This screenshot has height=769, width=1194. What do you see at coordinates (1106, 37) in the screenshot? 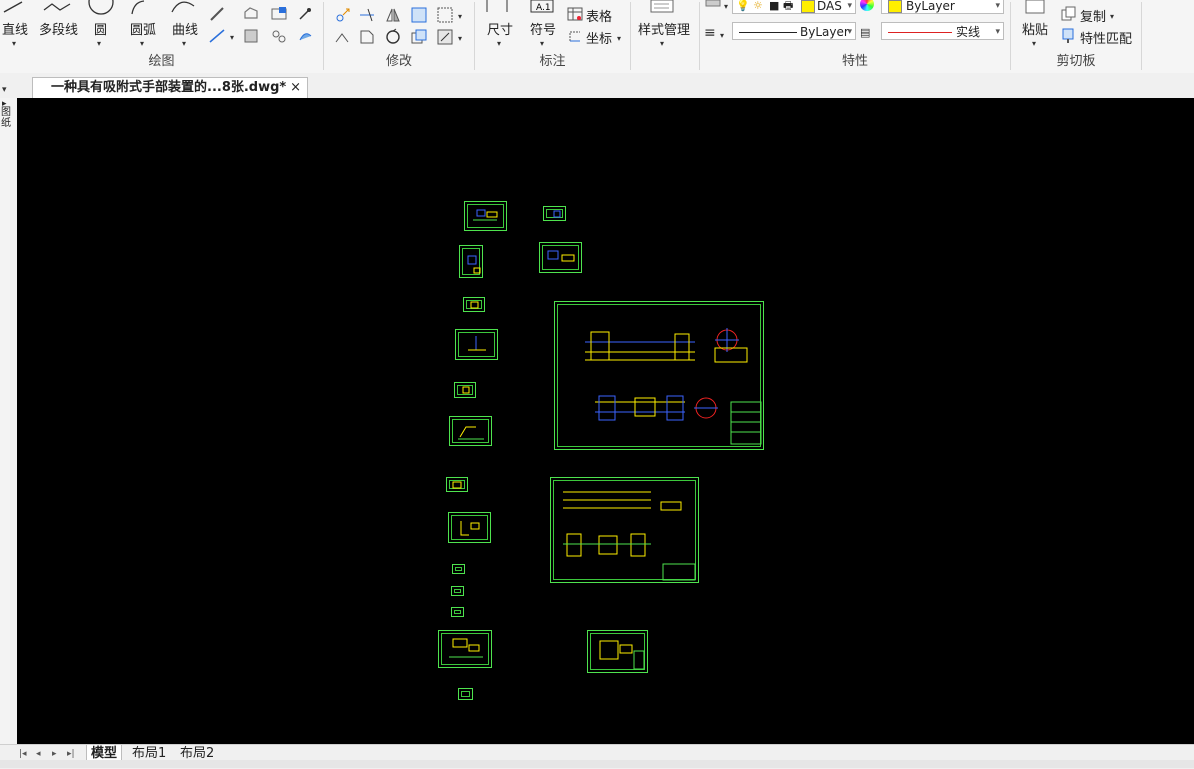
I see `match-properties-tool: 特性匹配` at bounding box center [1106, 37].